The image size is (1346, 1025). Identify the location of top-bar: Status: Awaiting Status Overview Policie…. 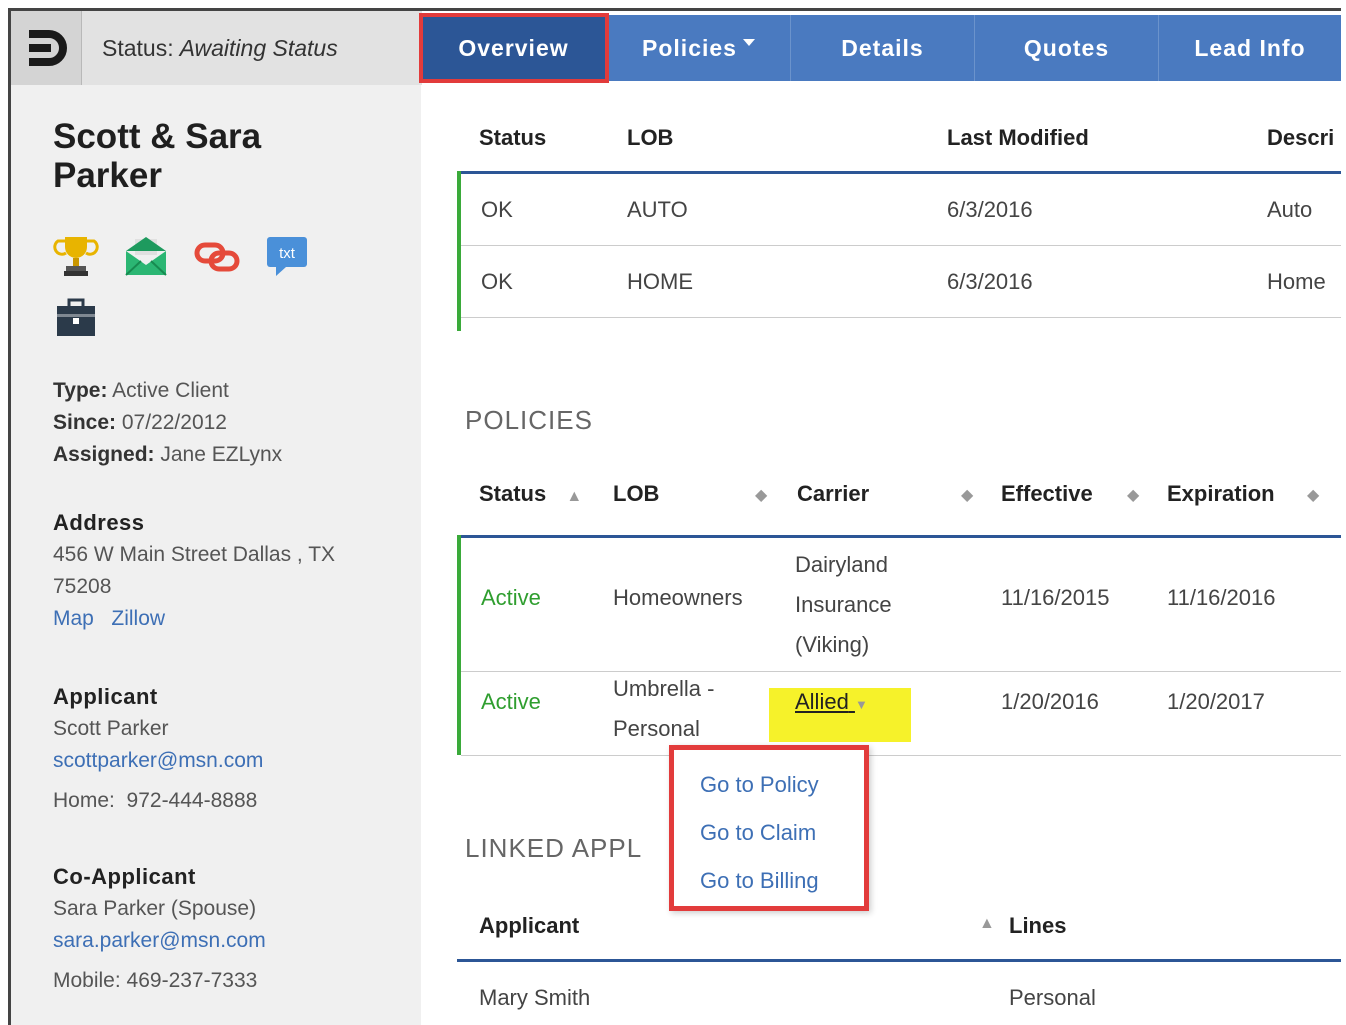
(676, 48).